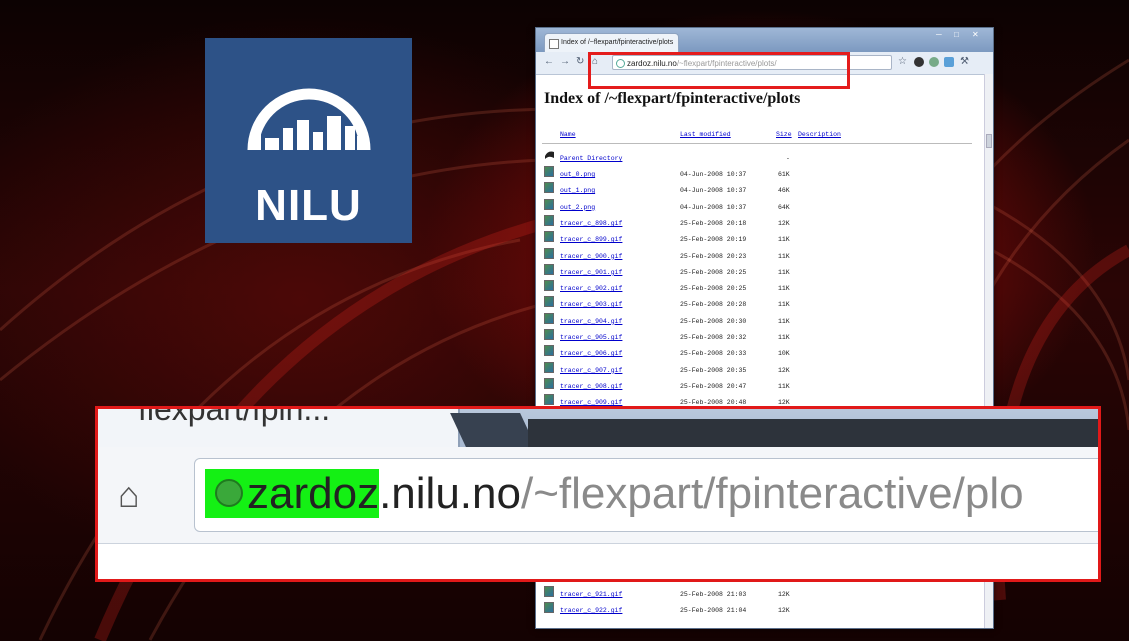  What do you see at coordinates (975, 34) in the screenshot?
I see `close-icon: ✕` at bounding box center [975, 34].